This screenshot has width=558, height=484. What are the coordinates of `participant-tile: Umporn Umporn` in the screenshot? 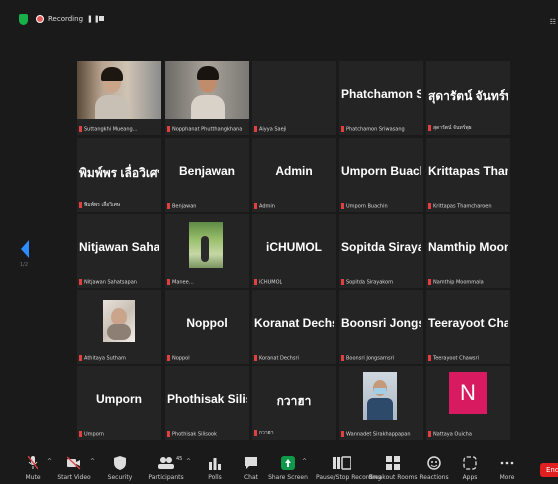 It's located at (119, 403).